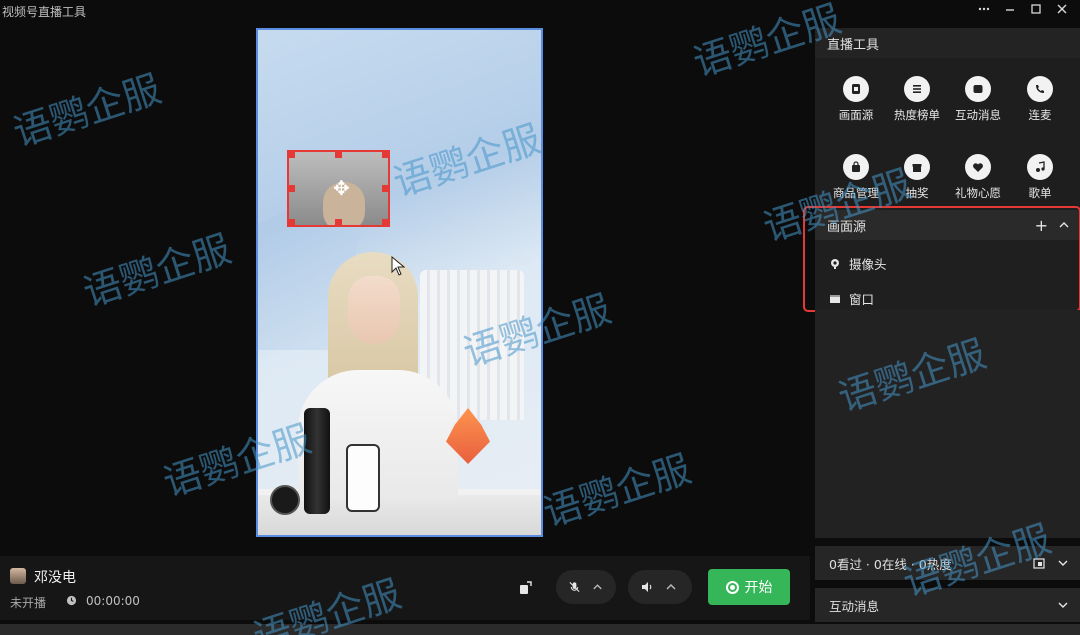  Describe the element at coordinates (292, 188) in the screenshot. I see `resize-handle-ml` at that location.